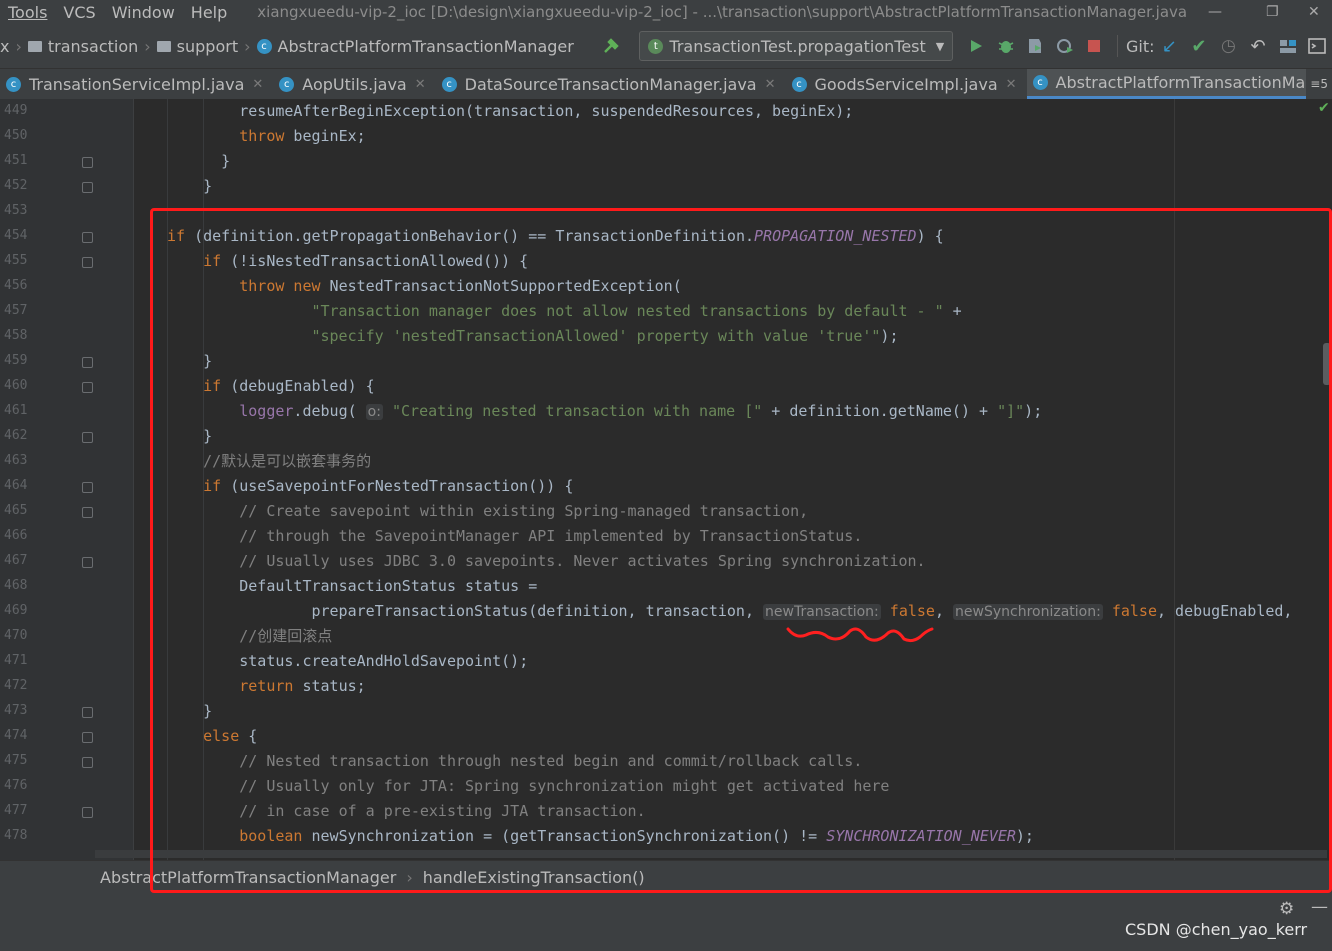  Describe the element at coordinates (143, 12) in the screenshot. I see `menu-window: Window` at that location.